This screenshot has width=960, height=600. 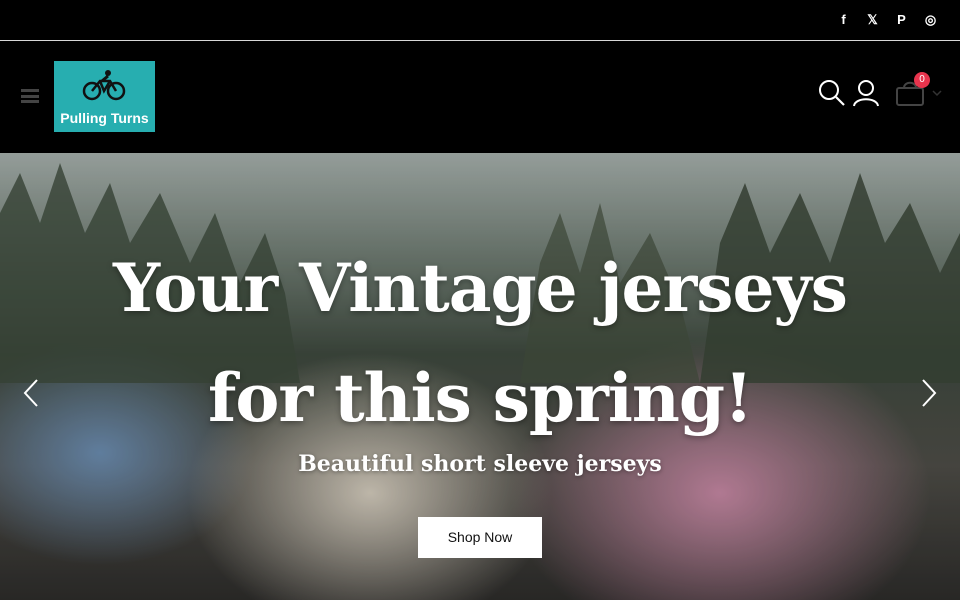 I want to click on social-links: f 𝕏 P ◎, so click(x=887, y=20).